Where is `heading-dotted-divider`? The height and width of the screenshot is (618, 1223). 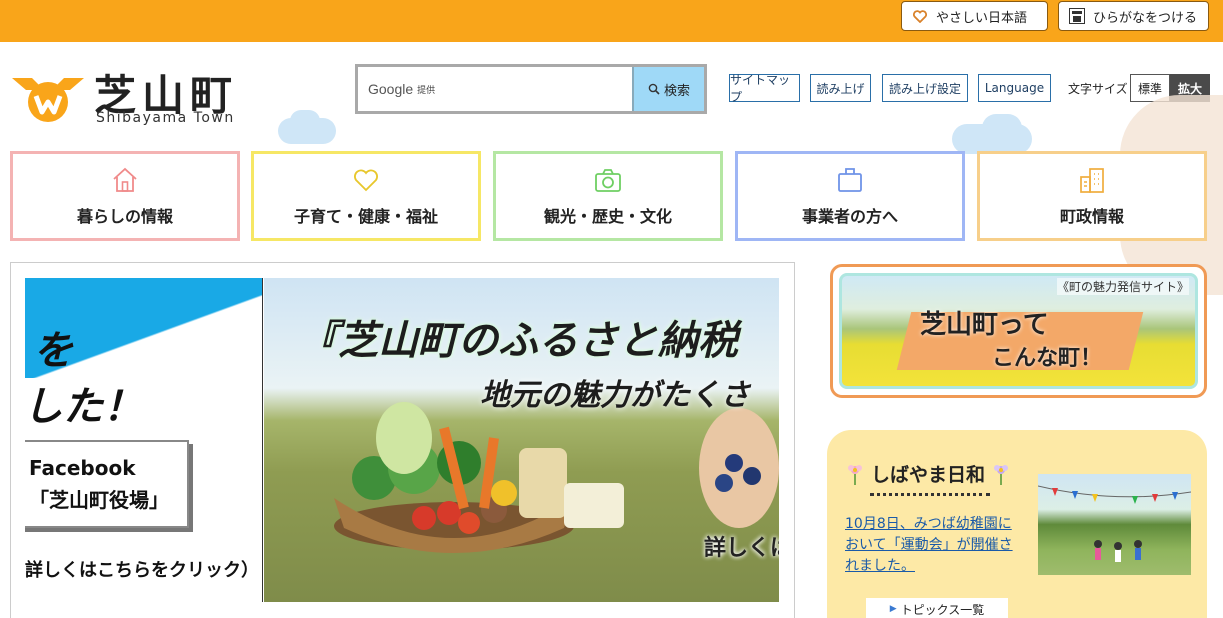
heading-dotted-divider is located at coordinates (930, 494).